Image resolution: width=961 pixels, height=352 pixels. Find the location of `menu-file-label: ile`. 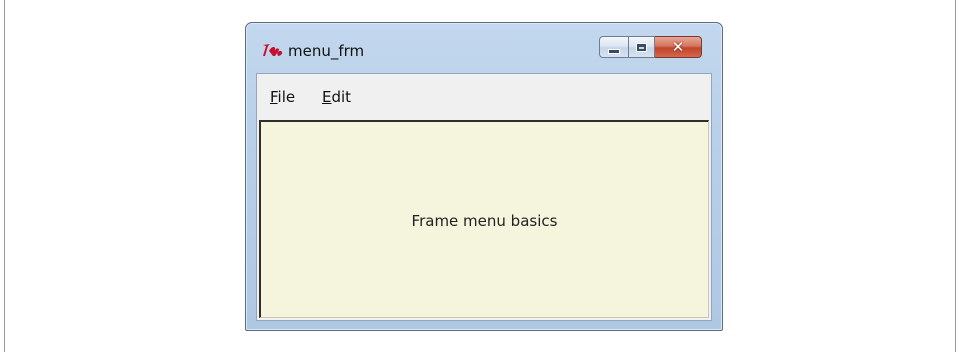

menu-file-label: ile is located at coordinates (286, 97).